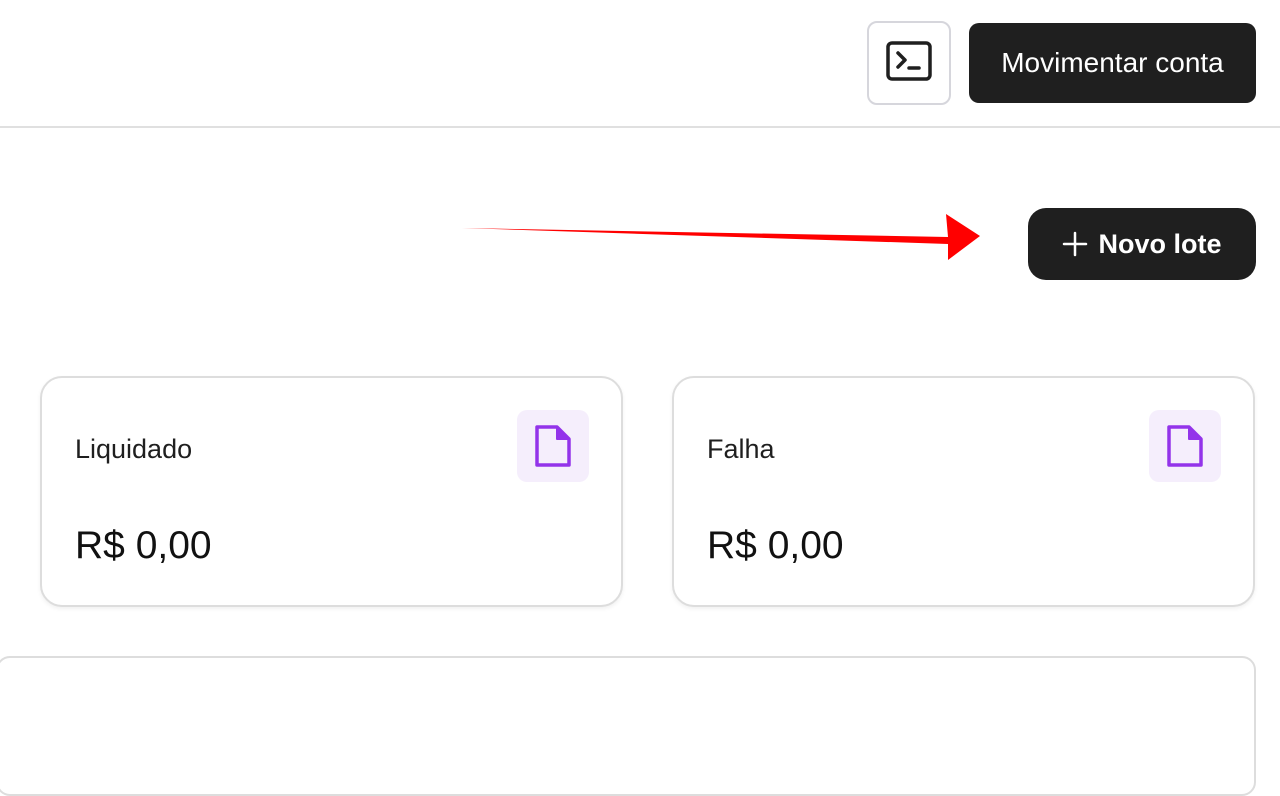 The image size is (1280, 796). What do you see at coordinates (1160, 243) in the screenshot?
I see `new-batch-label: Novo lote` at bounding box center [1160, 243].